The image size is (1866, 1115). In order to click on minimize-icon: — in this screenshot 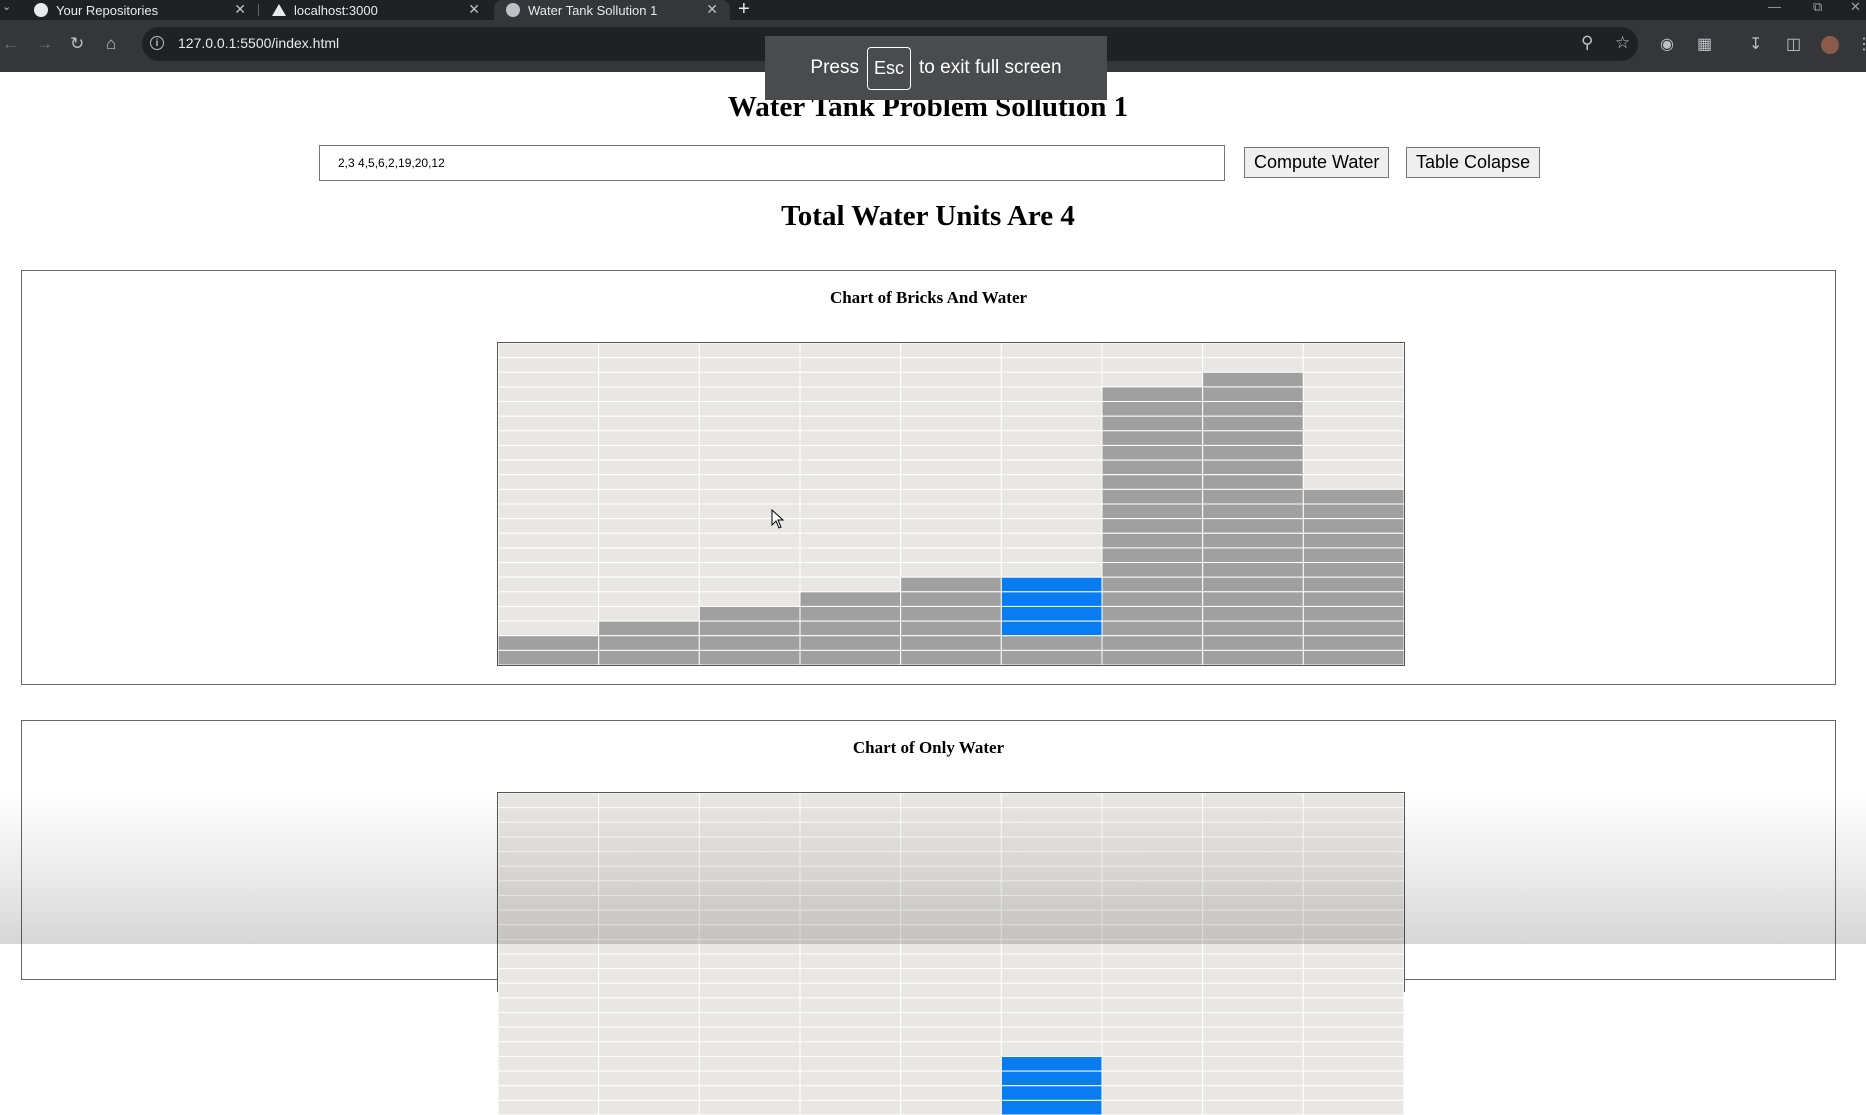, I will do `click(1774, 7)`.